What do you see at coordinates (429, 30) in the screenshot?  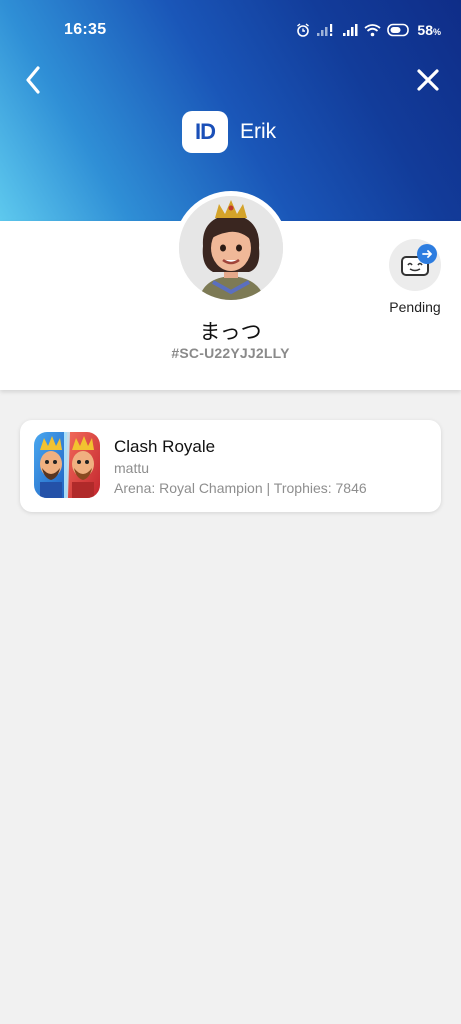 I see `battery-percent: 58%` at bounding box center [429, 30].